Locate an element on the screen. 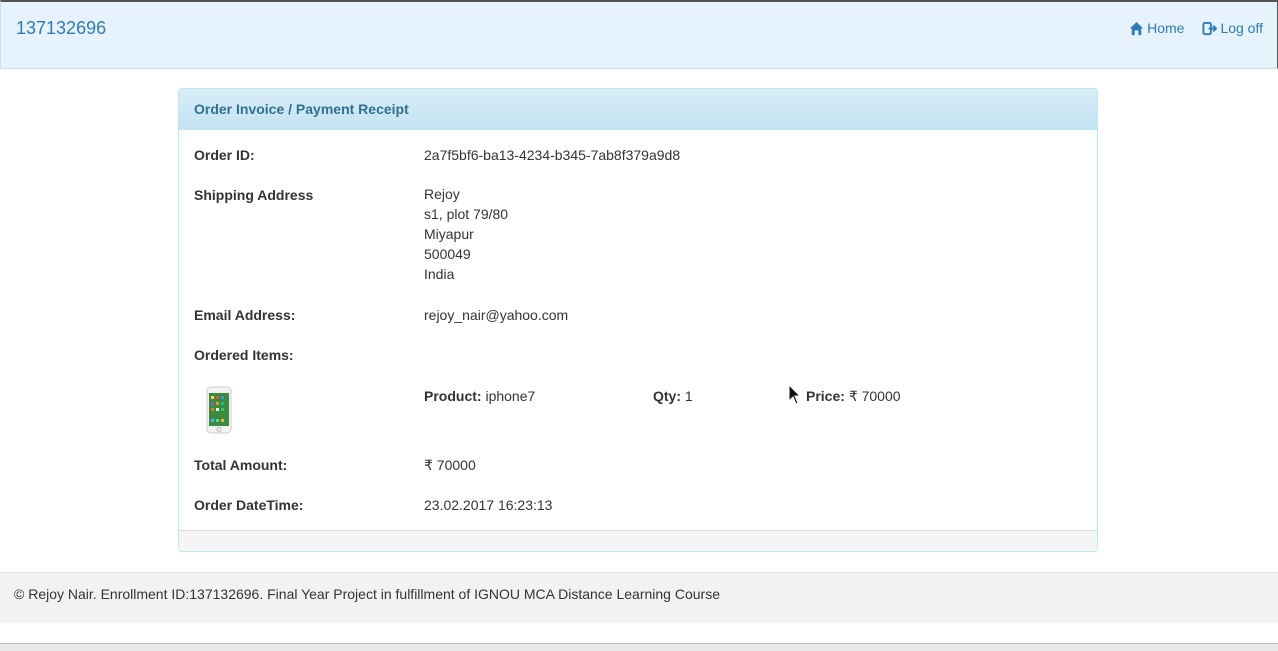 Image resolution: width=1278 pixels, height=651 pixels. order-id-value: 2a7f5bf6-ba13-4234-b345-7ab8f379a9d8 is located at coordinates (552, 155).